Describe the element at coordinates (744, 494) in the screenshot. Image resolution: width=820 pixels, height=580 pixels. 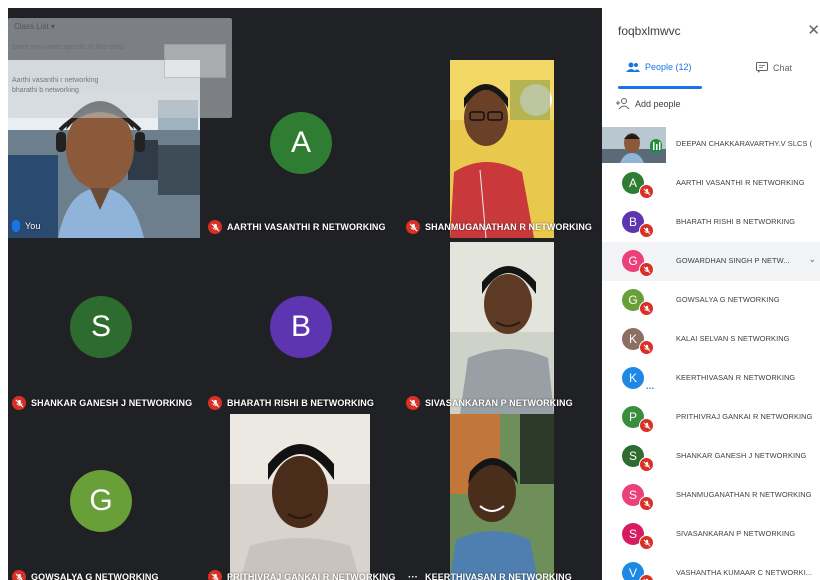
I see `participant-name: SHANMUGANATHAN R NETWORKING` at that location.